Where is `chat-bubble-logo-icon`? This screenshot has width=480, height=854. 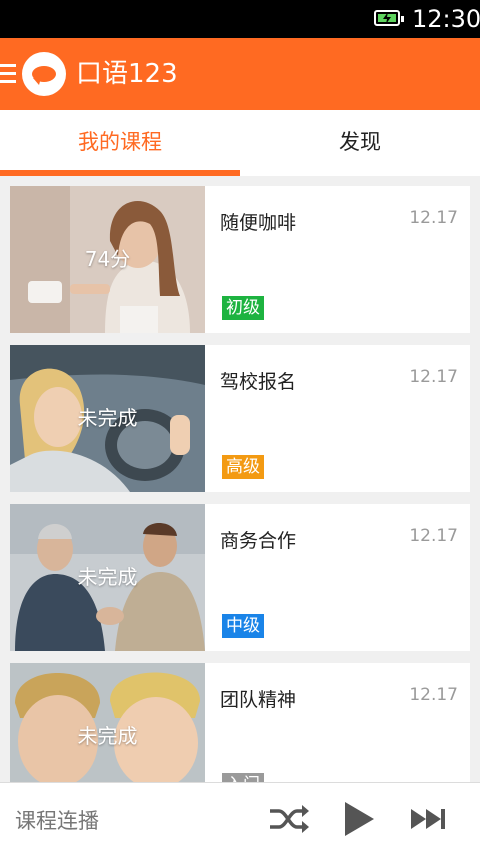
chat-bubble-logo-icon is located at coordinates (44, 74).